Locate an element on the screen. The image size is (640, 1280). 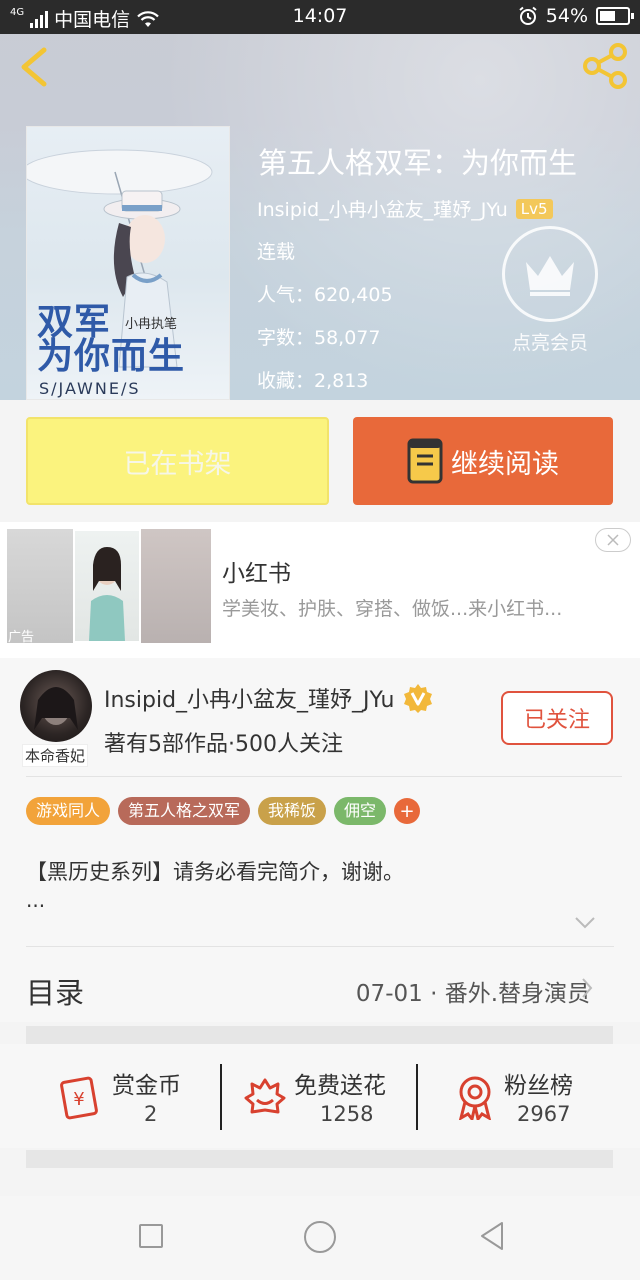
author-name: Insipid_小冉小盆友_瑾妤_JYu is located at coordinates (382, 208).